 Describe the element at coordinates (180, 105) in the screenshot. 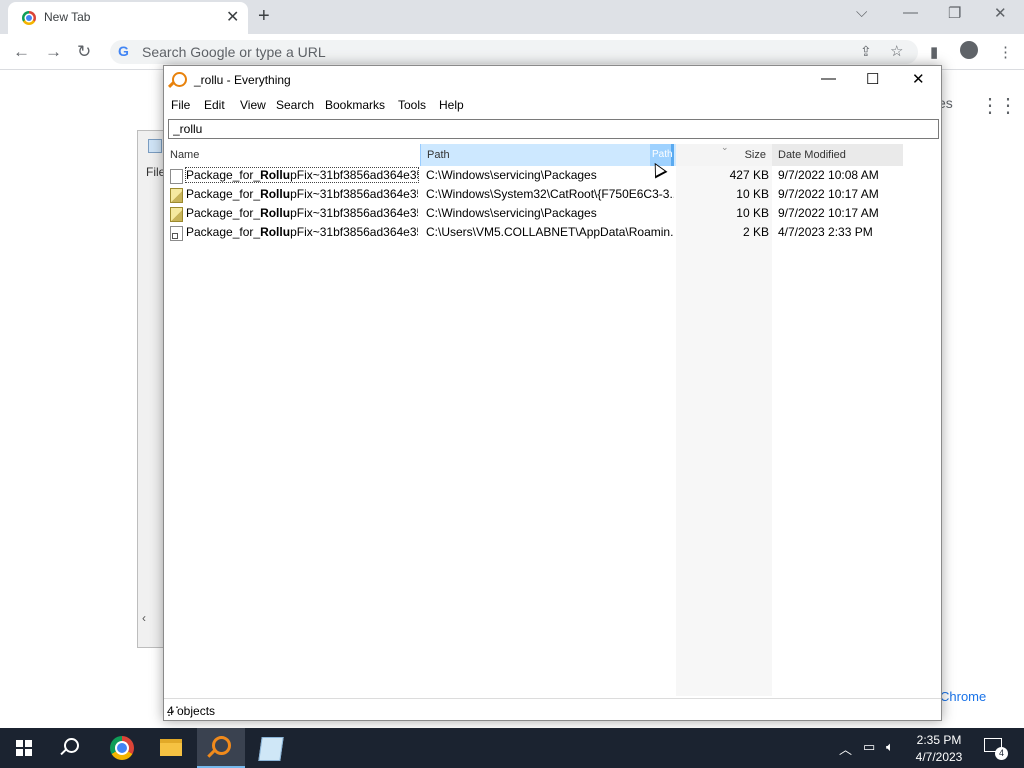

I see `menu-file: File` at that location.